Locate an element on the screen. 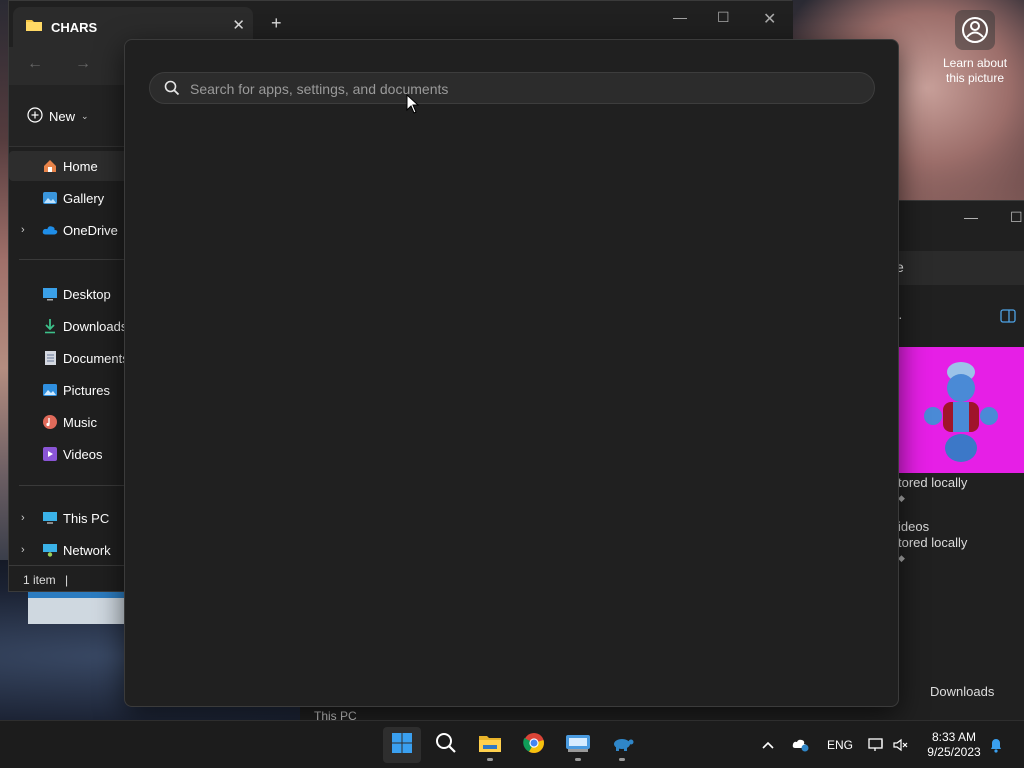 This screenshot has height=768, width=1024. clock: 8:33 AM 9/25/2023 is located at coordinates (954, 745).